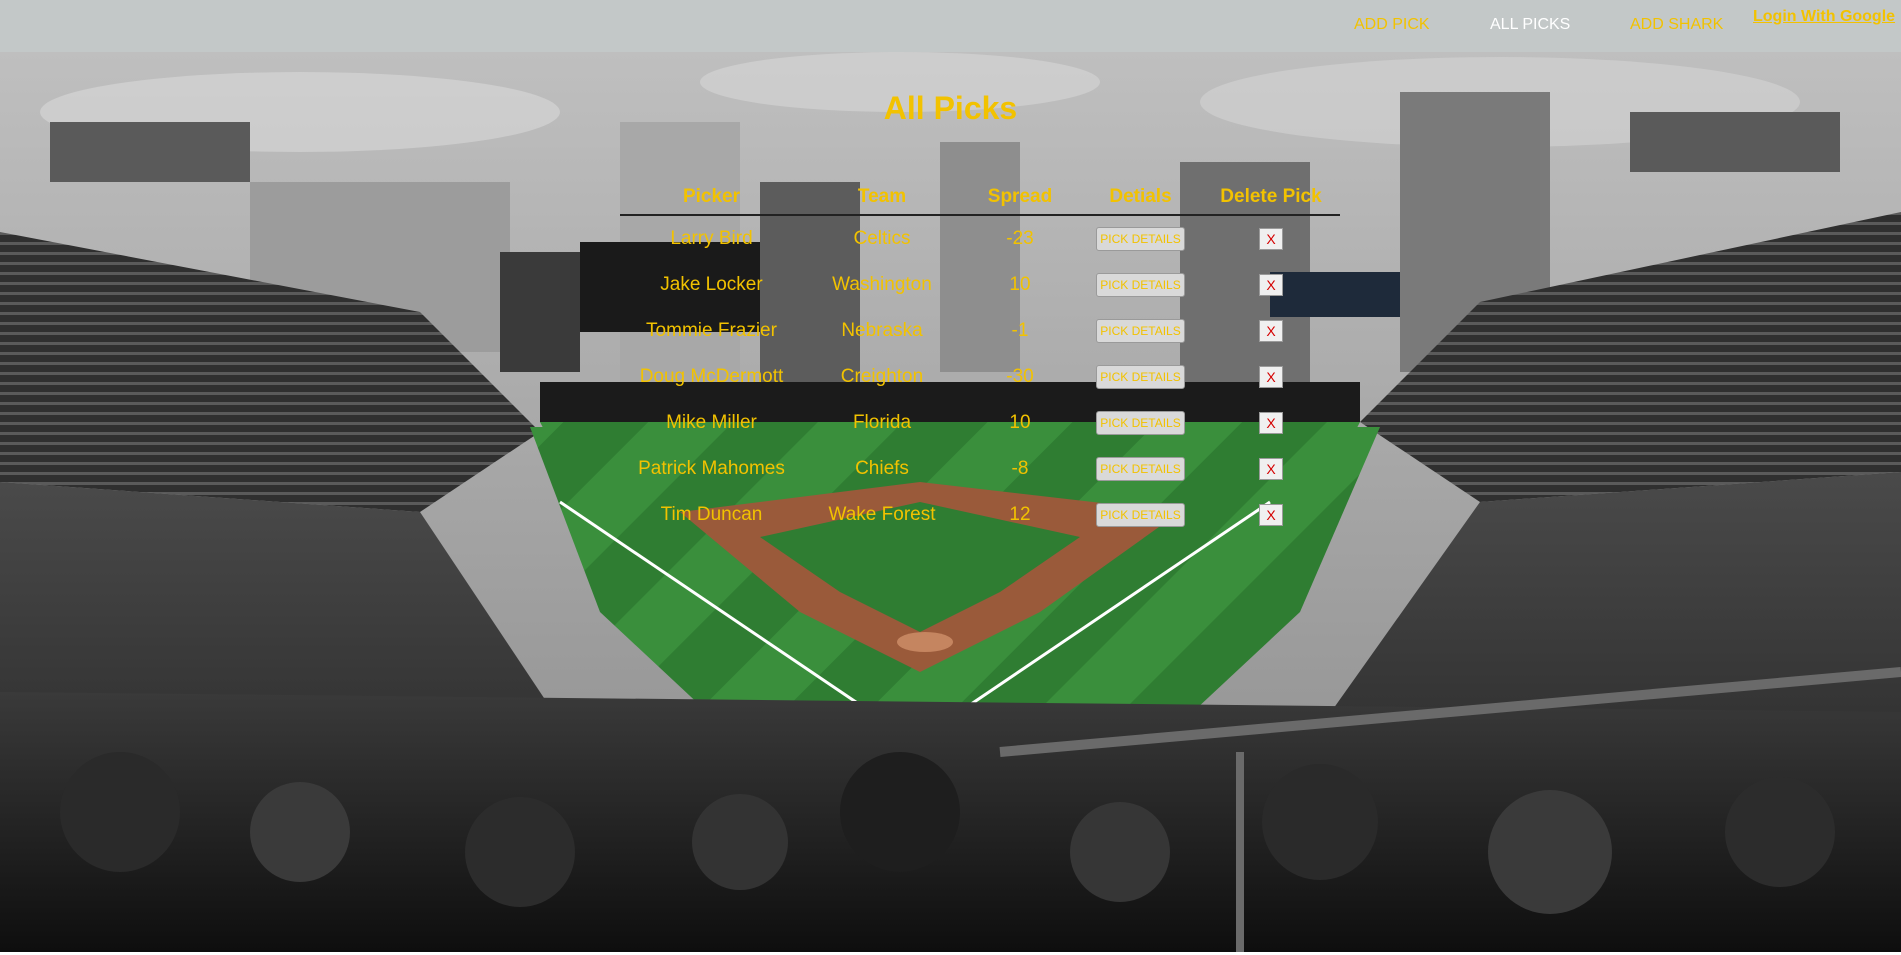 The height and width of the screenshot is (955, 1901). Describe the element at coordinates (1020, 330) in the screenshot. I see `spread-cell: -1` at that location.